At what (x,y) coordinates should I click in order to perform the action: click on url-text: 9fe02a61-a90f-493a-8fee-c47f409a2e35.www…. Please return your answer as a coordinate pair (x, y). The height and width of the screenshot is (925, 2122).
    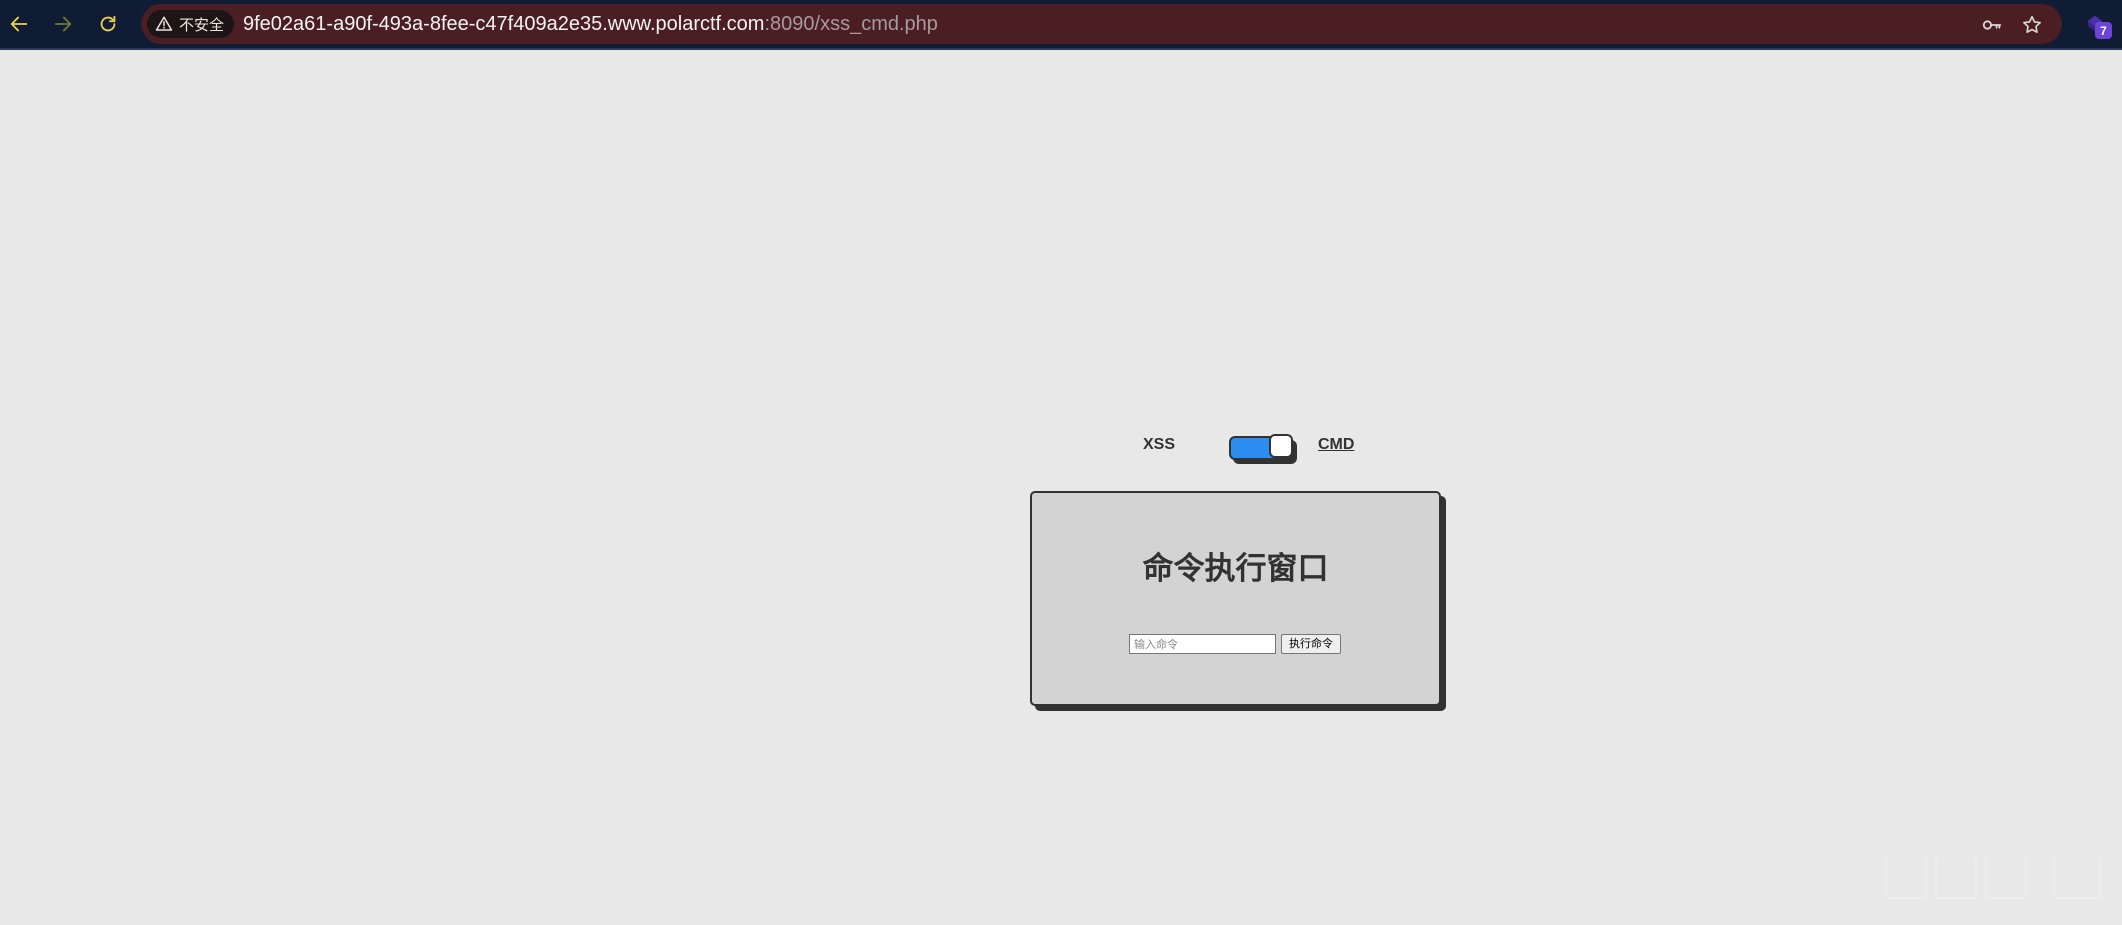
    Looking at the image, I should click on (590, 24).